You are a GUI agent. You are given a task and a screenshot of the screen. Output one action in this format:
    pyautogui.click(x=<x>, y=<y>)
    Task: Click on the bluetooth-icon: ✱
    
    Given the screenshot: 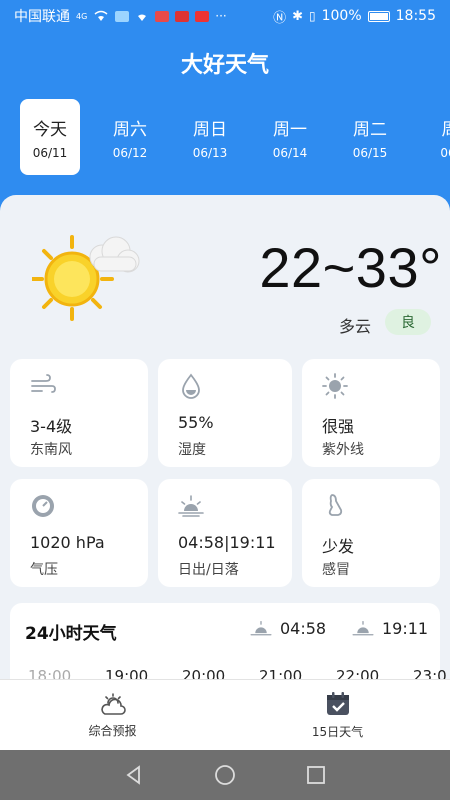 What is the action you would take?
    pyautogui.click(x=297, y=16)
    